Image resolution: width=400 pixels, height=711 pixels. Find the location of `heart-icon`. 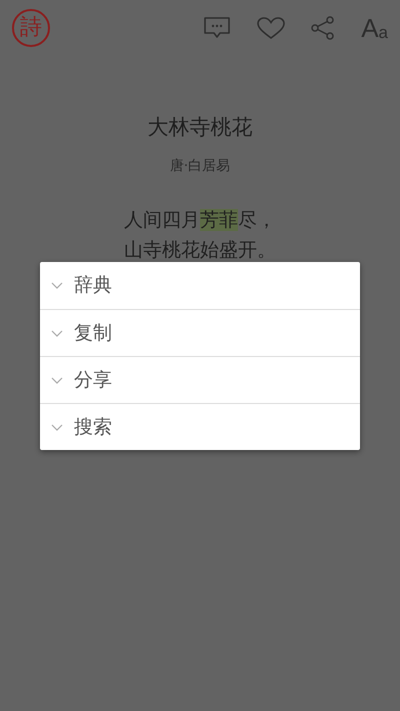

heart-icon is located at coordinates (271, 28).